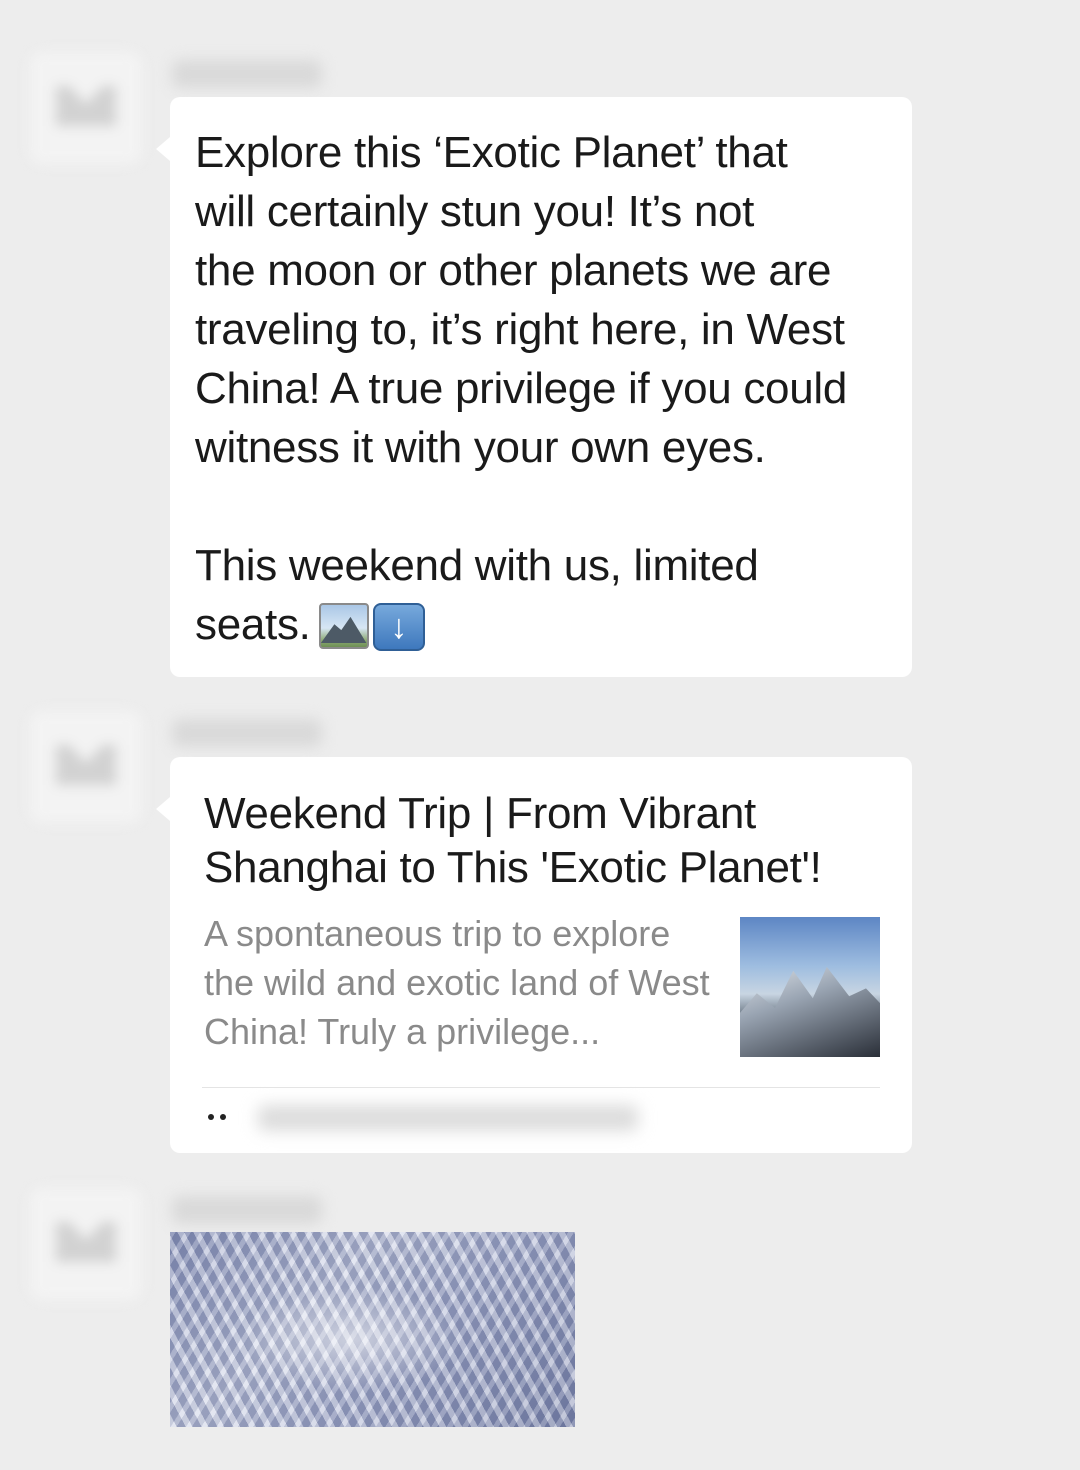 The height and width of the screenshot is (1470, 1080). I want to click on message-line: This weekend with us, limited, so click(477, 565).